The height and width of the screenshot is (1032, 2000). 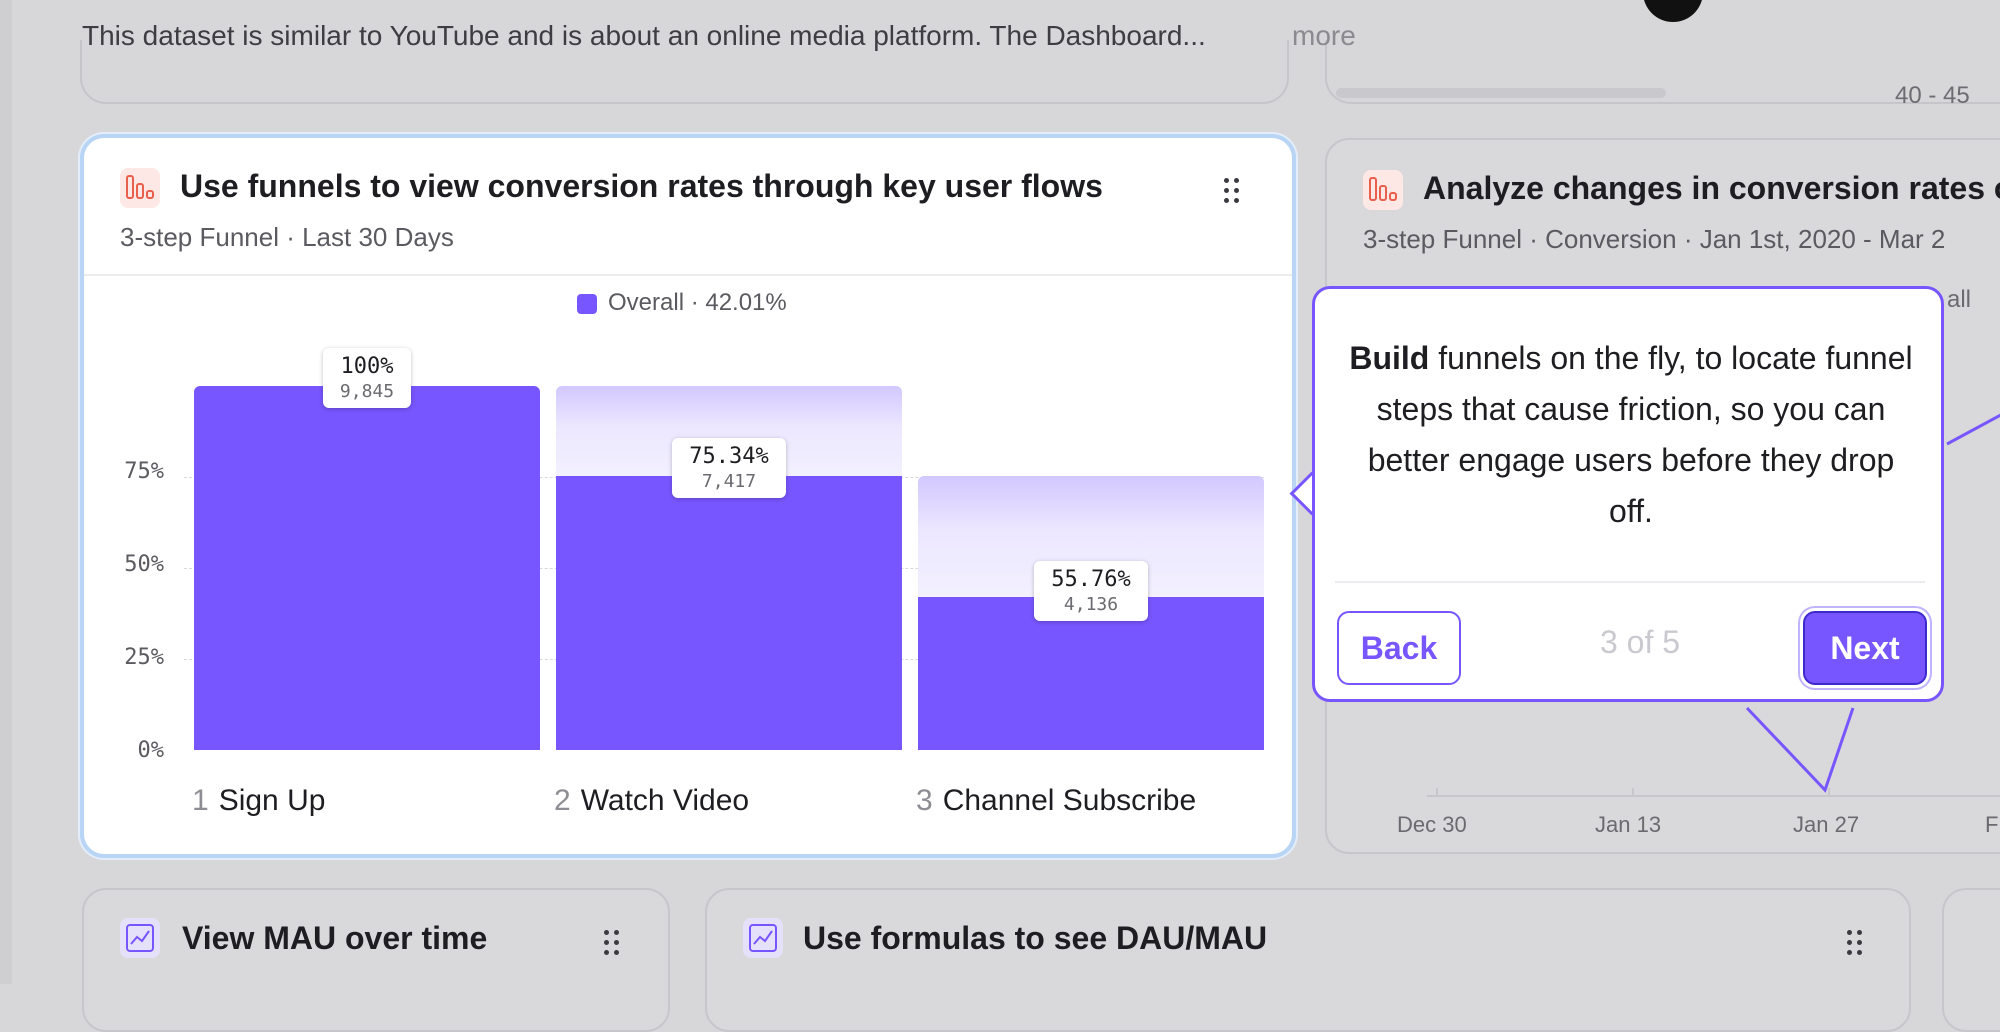 What do you see at coordinates (1056, 800) in the screenshot?
I see `funnel-step-label: 3 Channel Subscribe` at bounding box center [1056, 800].